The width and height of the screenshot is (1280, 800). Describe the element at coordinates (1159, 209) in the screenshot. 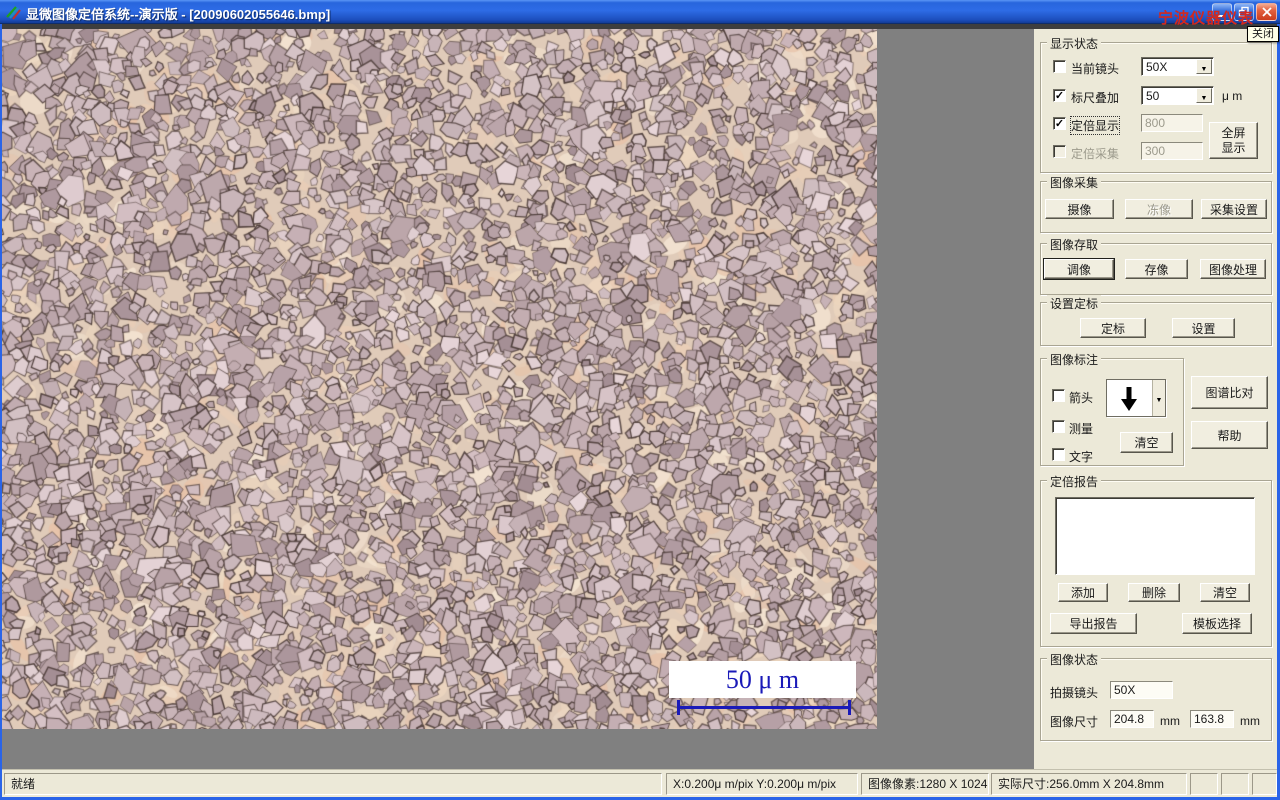

I see `freeze-button: 冻像` at that location.